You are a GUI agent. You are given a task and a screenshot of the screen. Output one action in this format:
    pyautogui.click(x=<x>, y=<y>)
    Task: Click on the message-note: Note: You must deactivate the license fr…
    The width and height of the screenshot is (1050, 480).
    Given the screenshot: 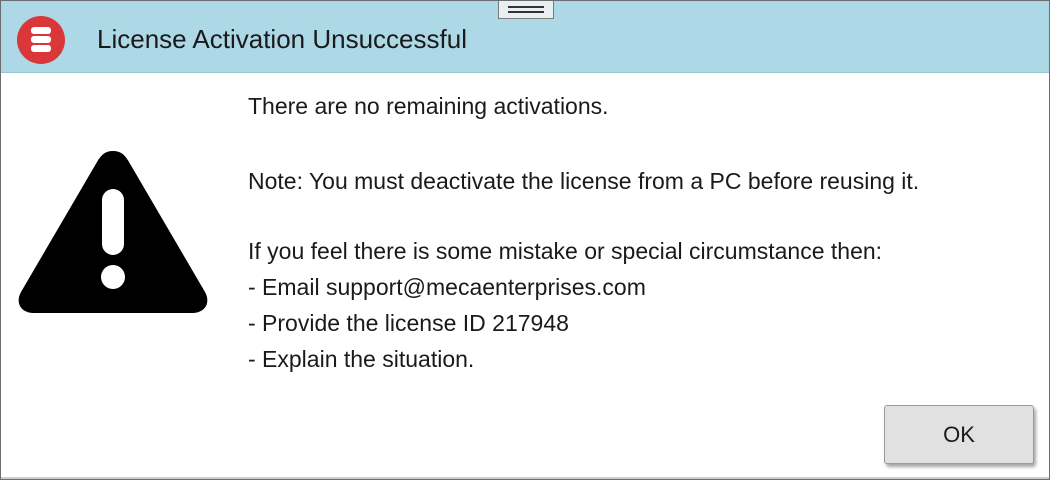 What is the action you would take?
    pyautogui.click(x=584, y=181)
    